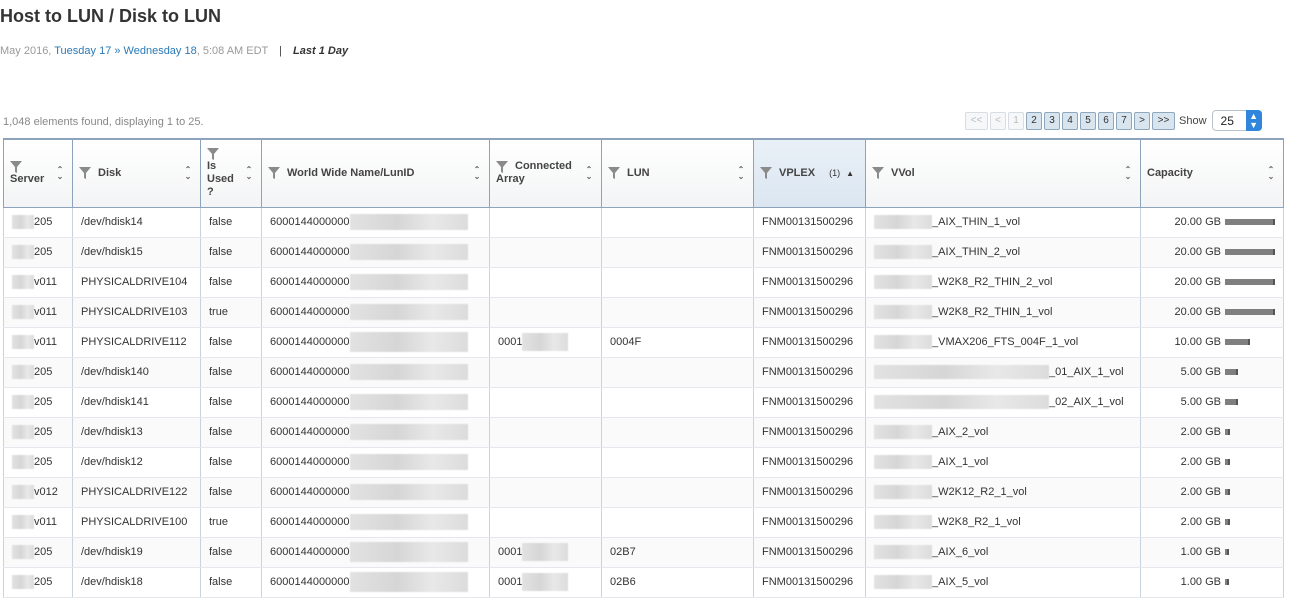 Image resolution: width=1294 pixels, height=598 pixels. What do you see at coordinates (1003, 173) in the screenshot?
I see `column-header-vvol: VVol ⌃ ⌄` at bounding box center [1003, 173].